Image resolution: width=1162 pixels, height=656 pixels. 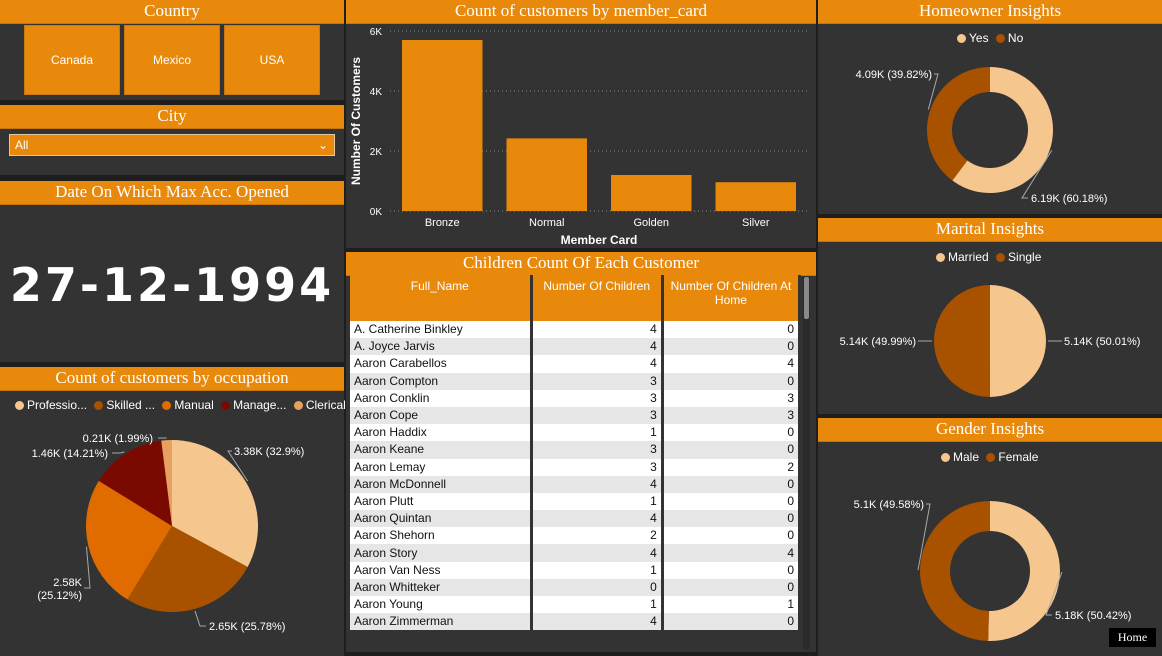 I want to click on leader-line, so click(x=200, y=618).